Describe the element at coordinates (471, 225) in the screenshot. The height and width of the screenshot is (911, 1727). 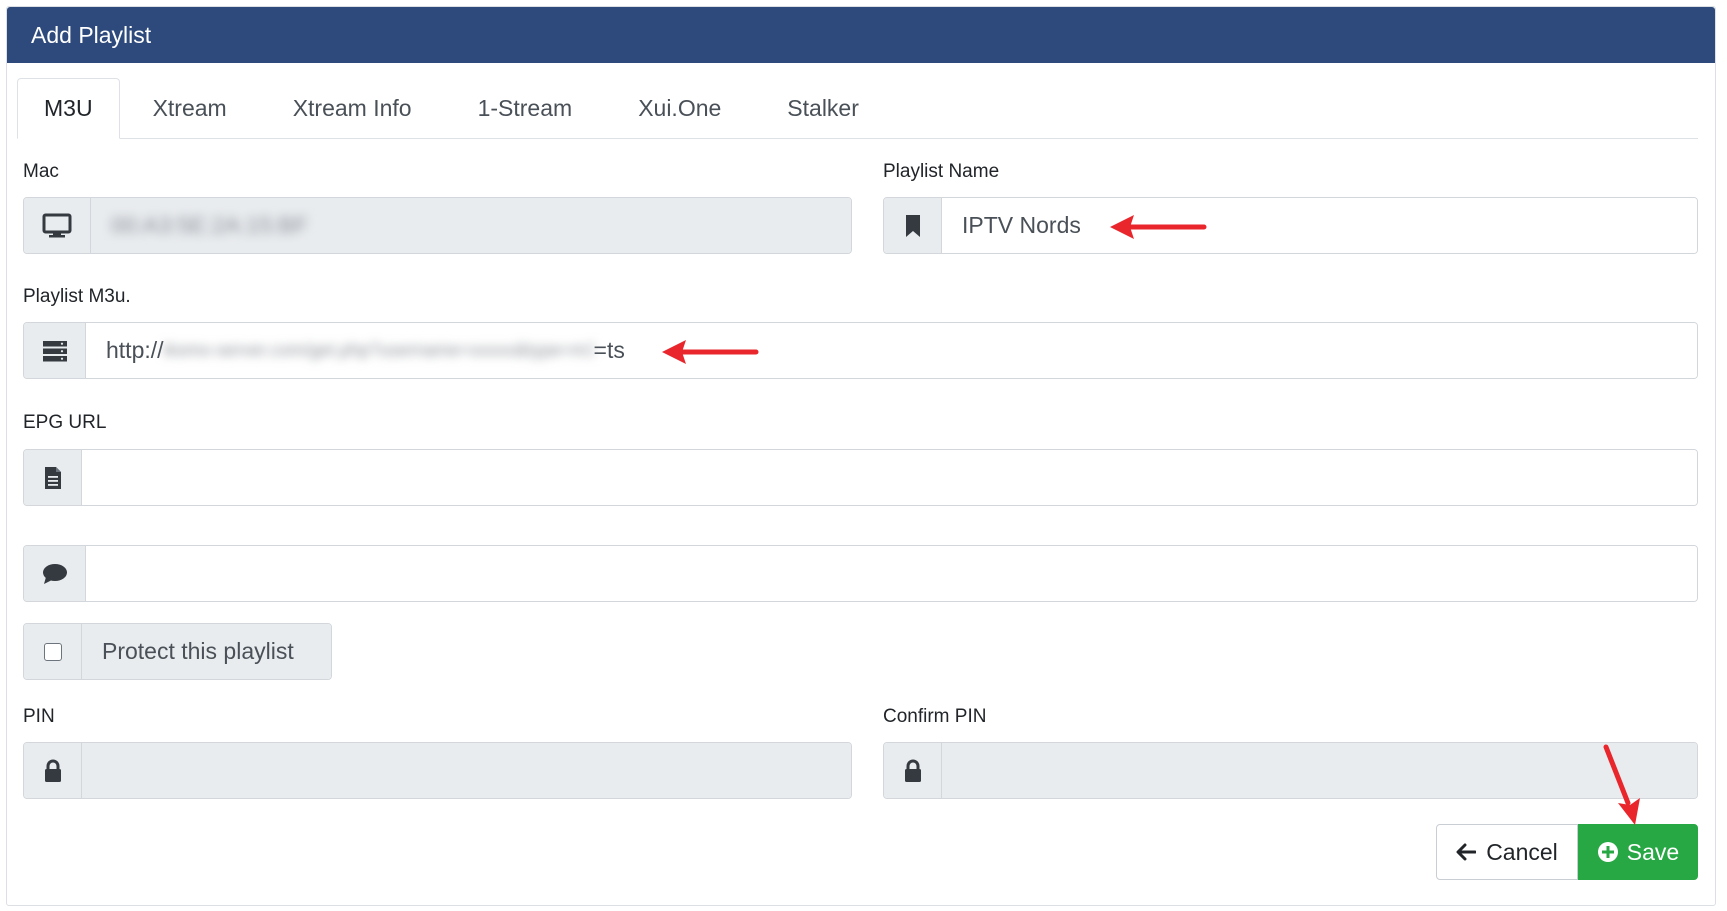
I see `mac-field: 00:A3:5E:2A:15:BF` at that location.